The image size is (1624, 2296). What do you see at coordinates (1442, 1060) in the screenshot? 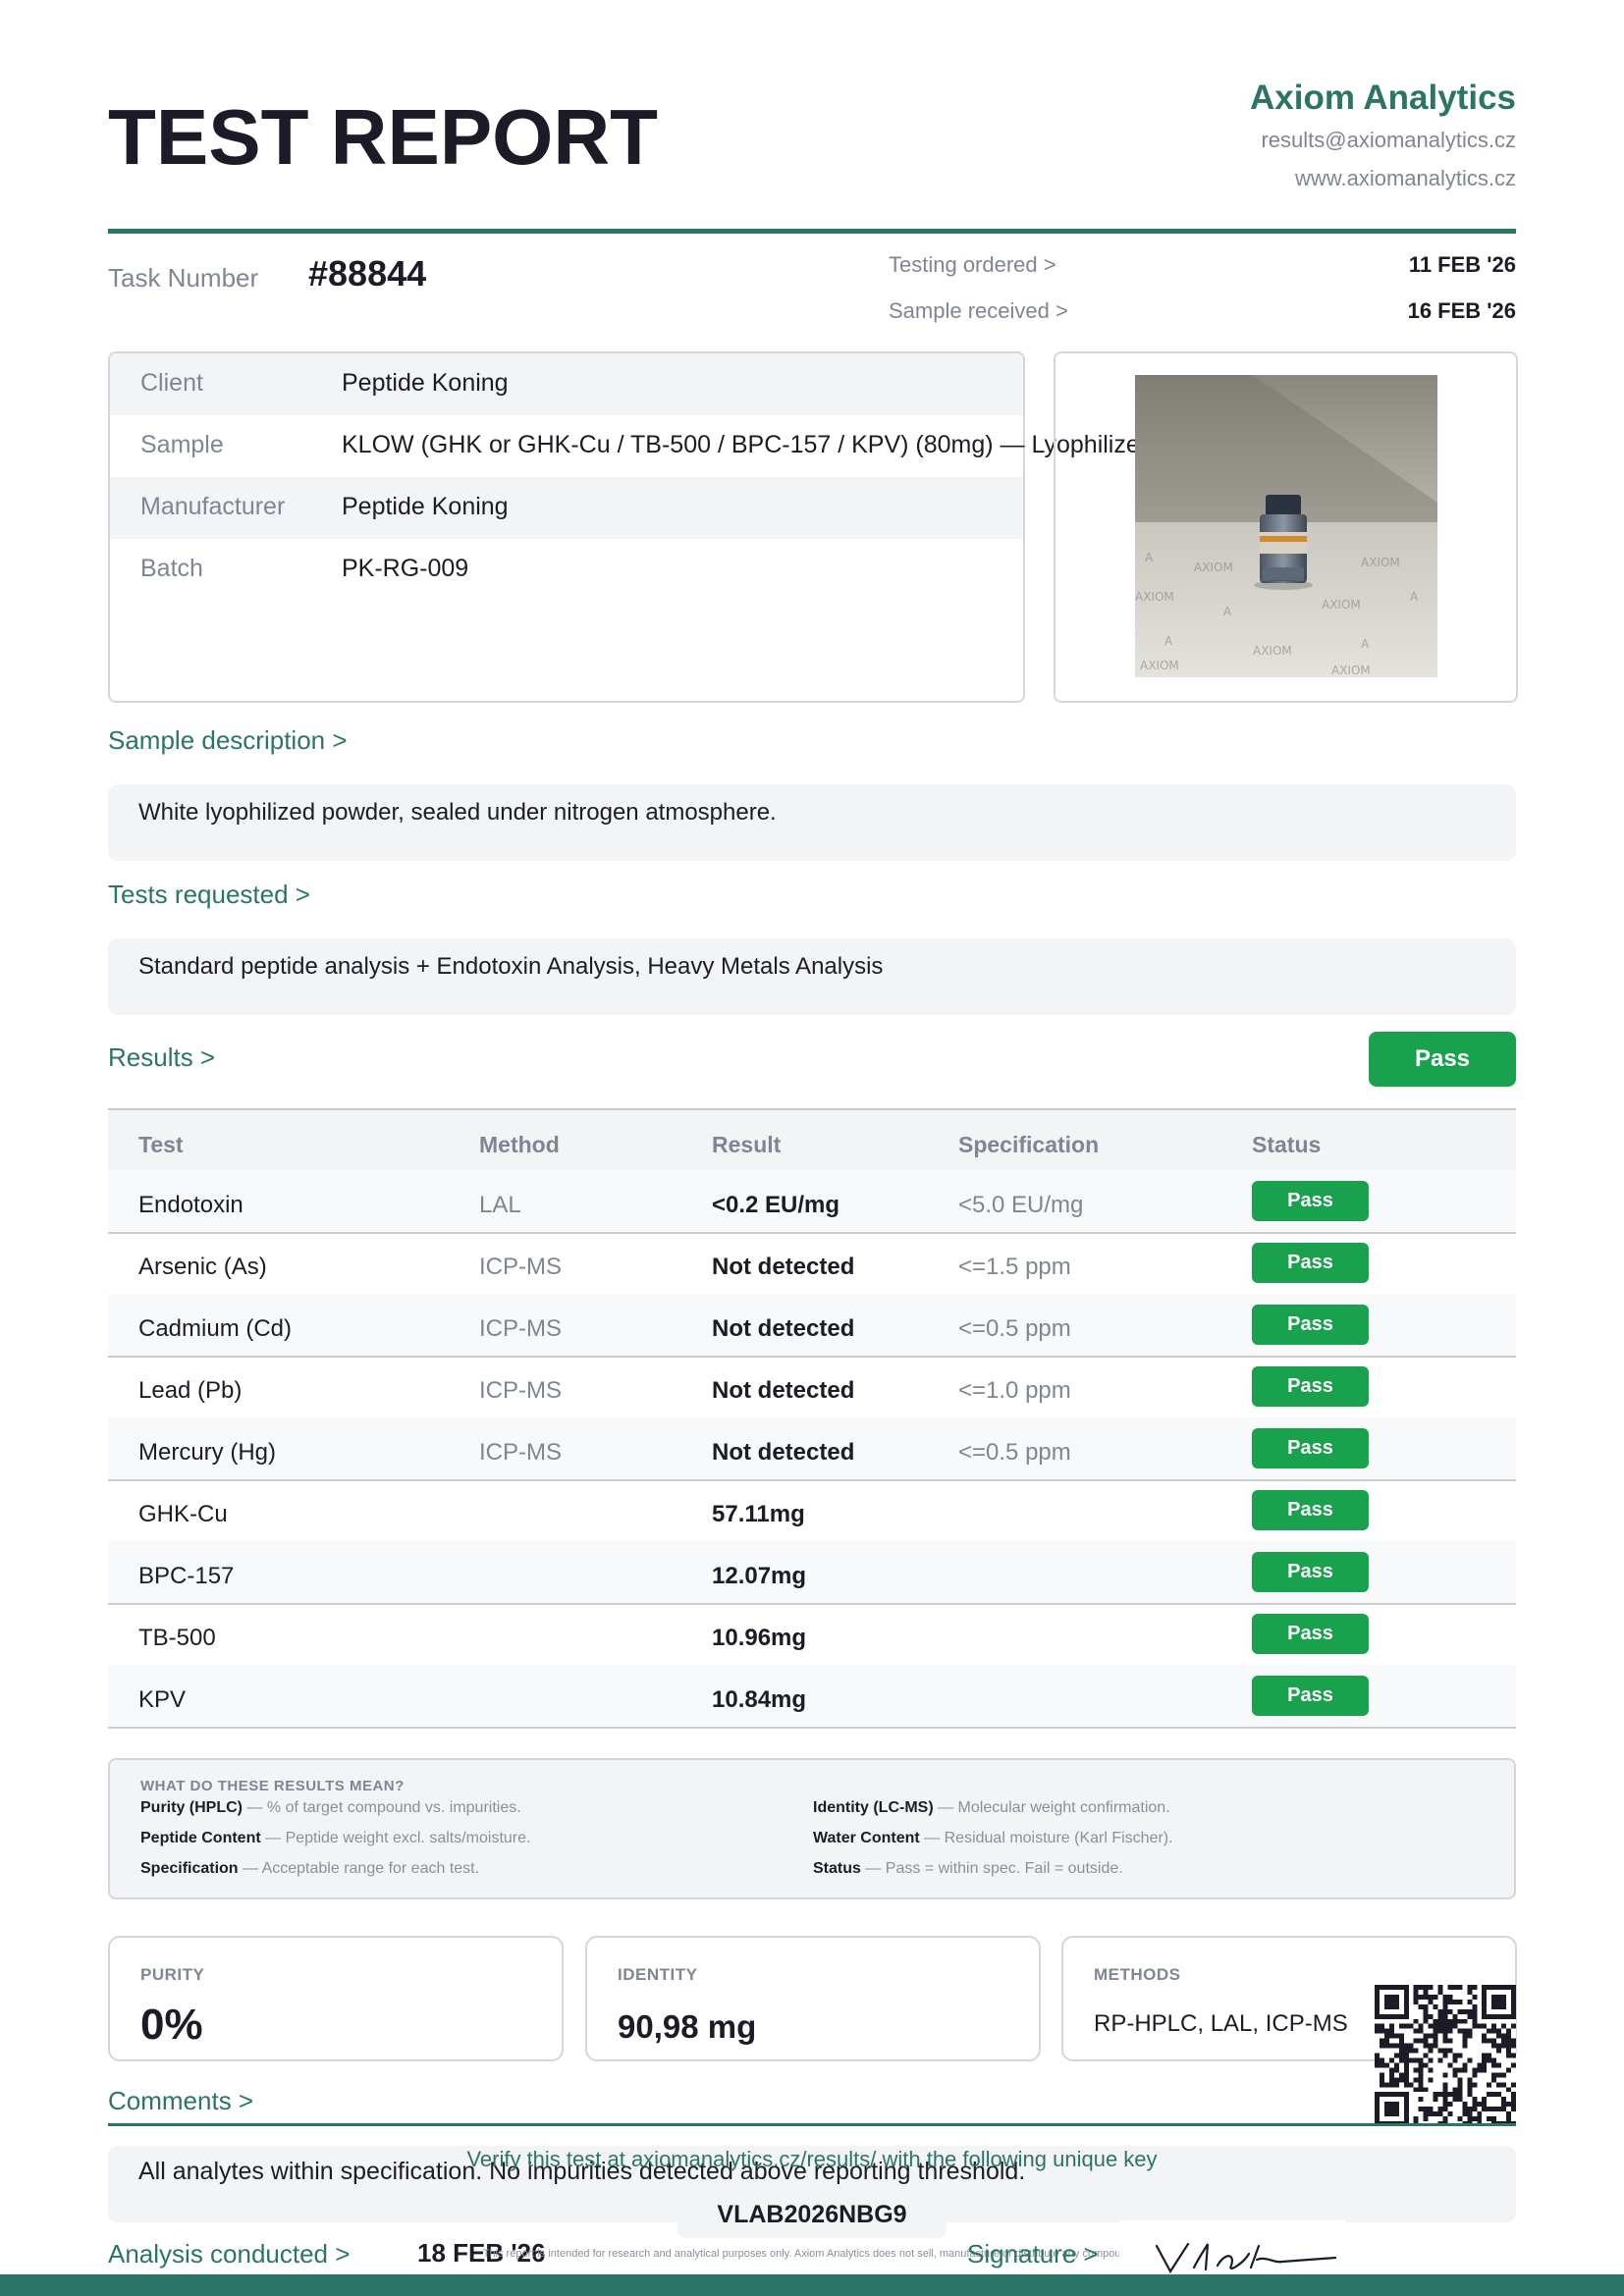
I see `overall-status-badge: Pass` at bounding box center [1442, 1060].